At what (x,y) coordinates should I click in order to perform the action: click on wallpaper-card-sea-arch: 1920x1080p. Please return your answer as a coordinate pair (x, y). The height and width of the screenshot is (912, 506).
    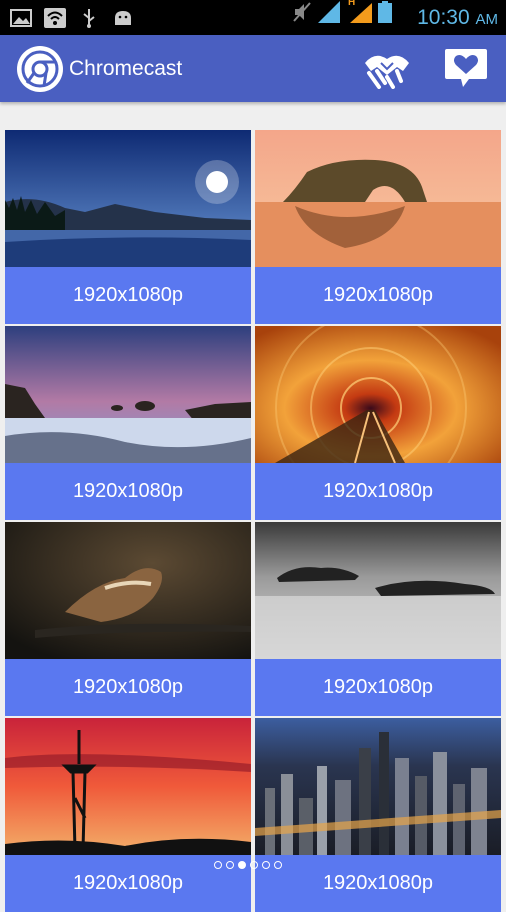
    Looking at the image, I should click on (378, 227).